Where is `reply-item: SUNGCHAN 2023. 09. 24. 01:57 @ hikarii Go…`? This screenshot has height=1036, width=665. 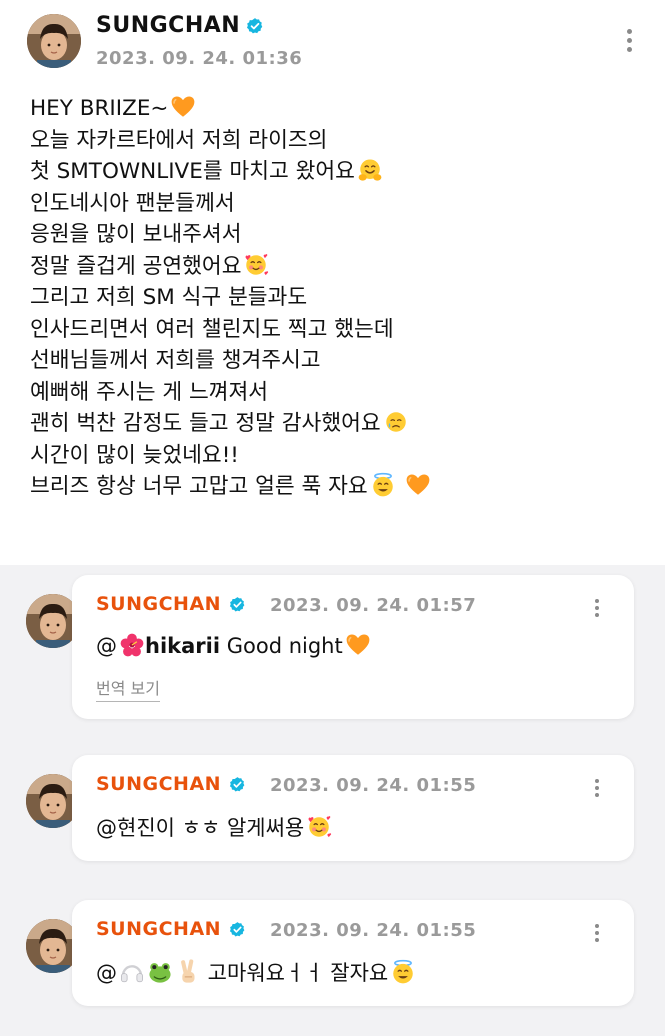 reply-item: SUNGCHAN 2023. 09. 24. 01:57 @ hikarii Go… is located at coordinates (332, 650).